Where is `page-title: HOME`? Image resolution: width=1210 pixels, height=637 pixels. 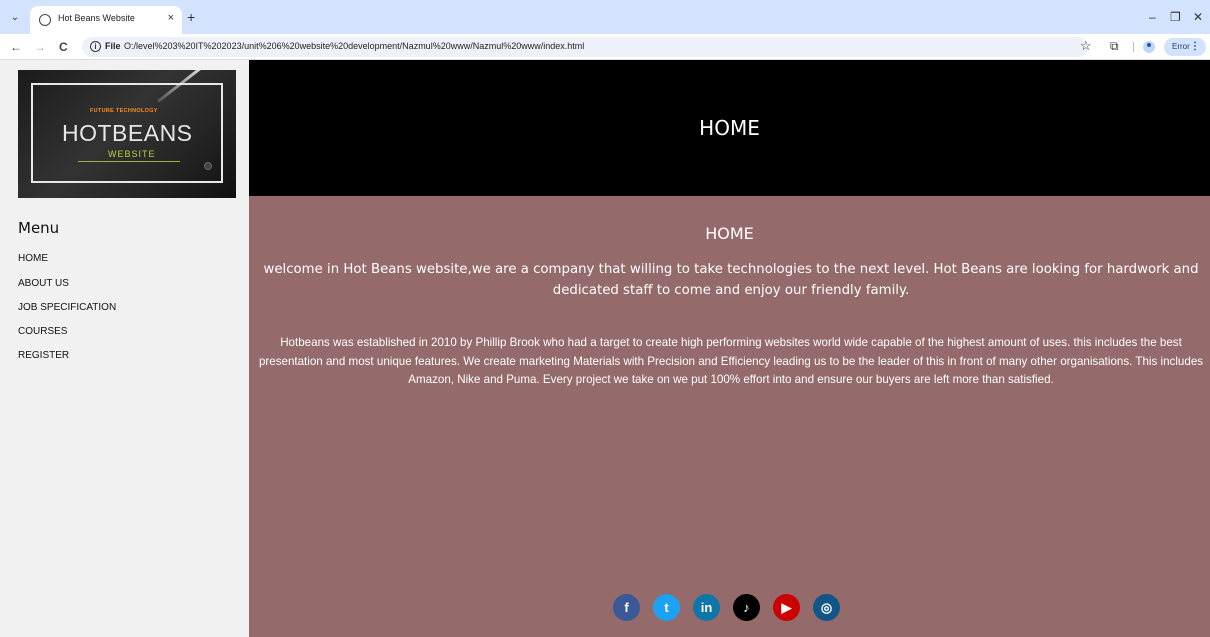
page-title: HOME is located at coordinates (729, 233).